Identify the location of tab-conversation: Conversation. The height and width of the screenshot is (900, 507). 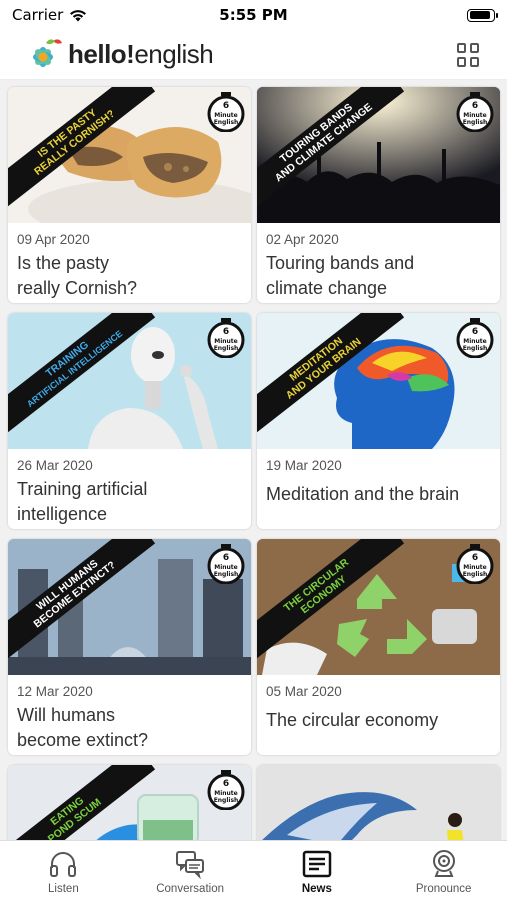
(190, 870).